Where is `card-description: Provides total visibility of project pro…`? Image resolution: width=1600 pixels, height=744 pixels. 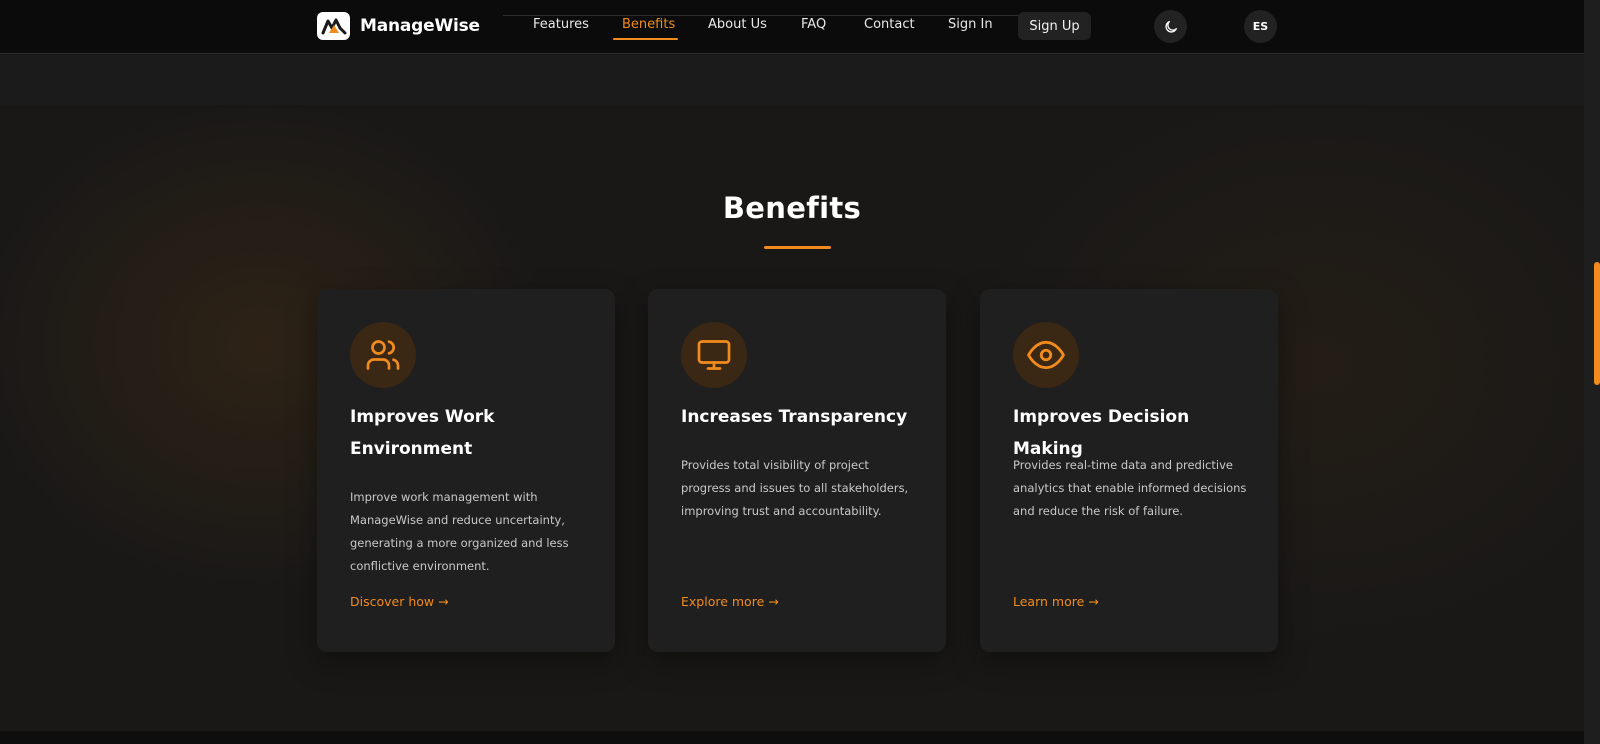 card-description: Provides total visibility of project pro… is located at coordinates (795, 488).